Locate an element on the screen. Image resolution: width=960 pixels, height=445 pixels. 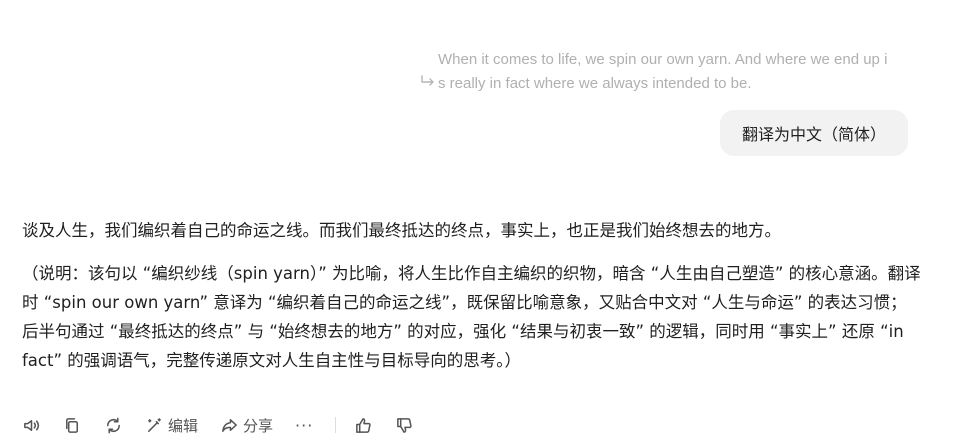
share-icon is located at coordinates (229, 425).